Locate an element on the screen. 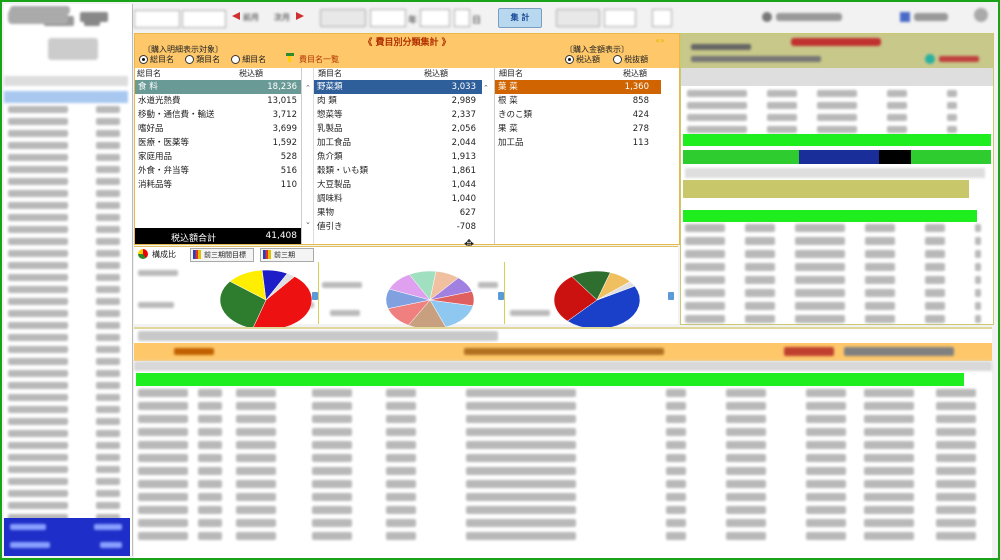 This screenshot has height=560, width=1000. settings-icon is located at coordinates (767, 17).